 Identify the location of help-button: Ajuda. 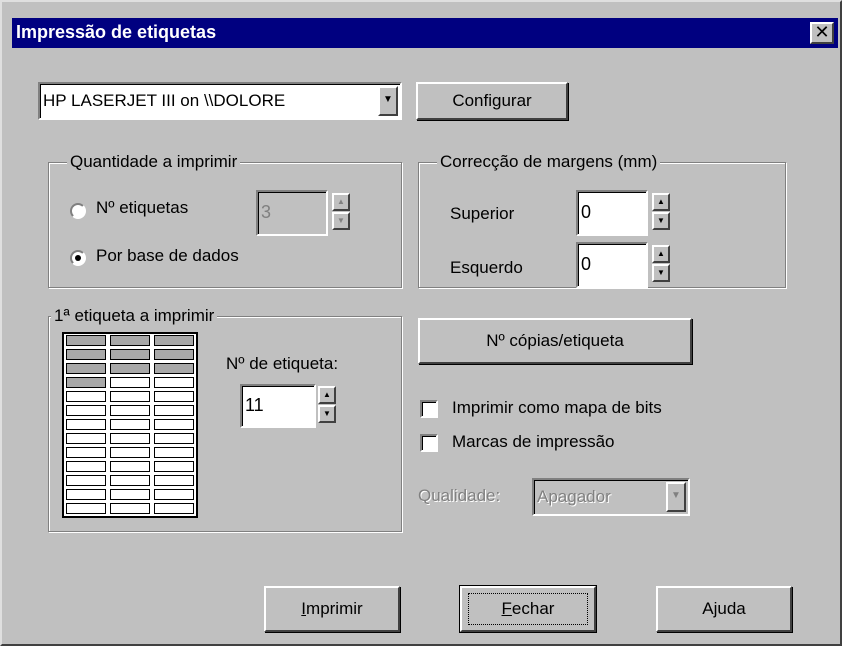
(724, 609).